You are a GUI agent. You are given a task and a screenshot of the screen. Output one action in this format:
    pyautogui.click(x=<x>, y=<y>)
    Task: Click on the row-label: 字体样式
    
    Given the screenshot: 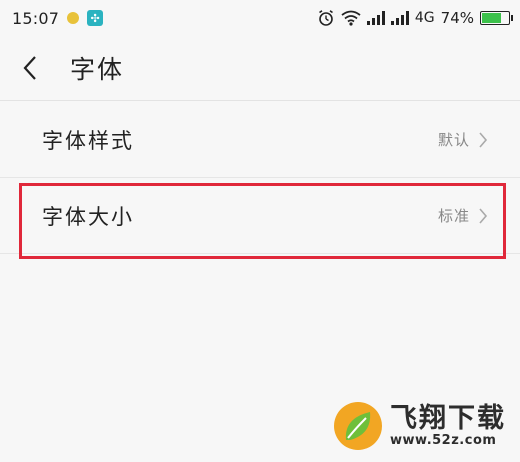 What is the action you would take?
    pyautogui.click(x=88, y=140)
    